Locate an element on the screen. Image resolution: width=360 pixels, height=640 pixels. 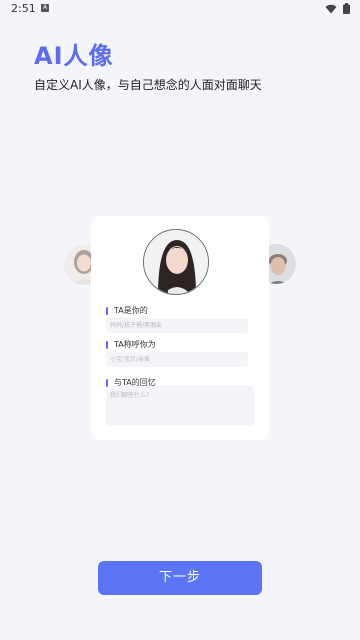
wifi-icon is located at coordinates (331, 8).